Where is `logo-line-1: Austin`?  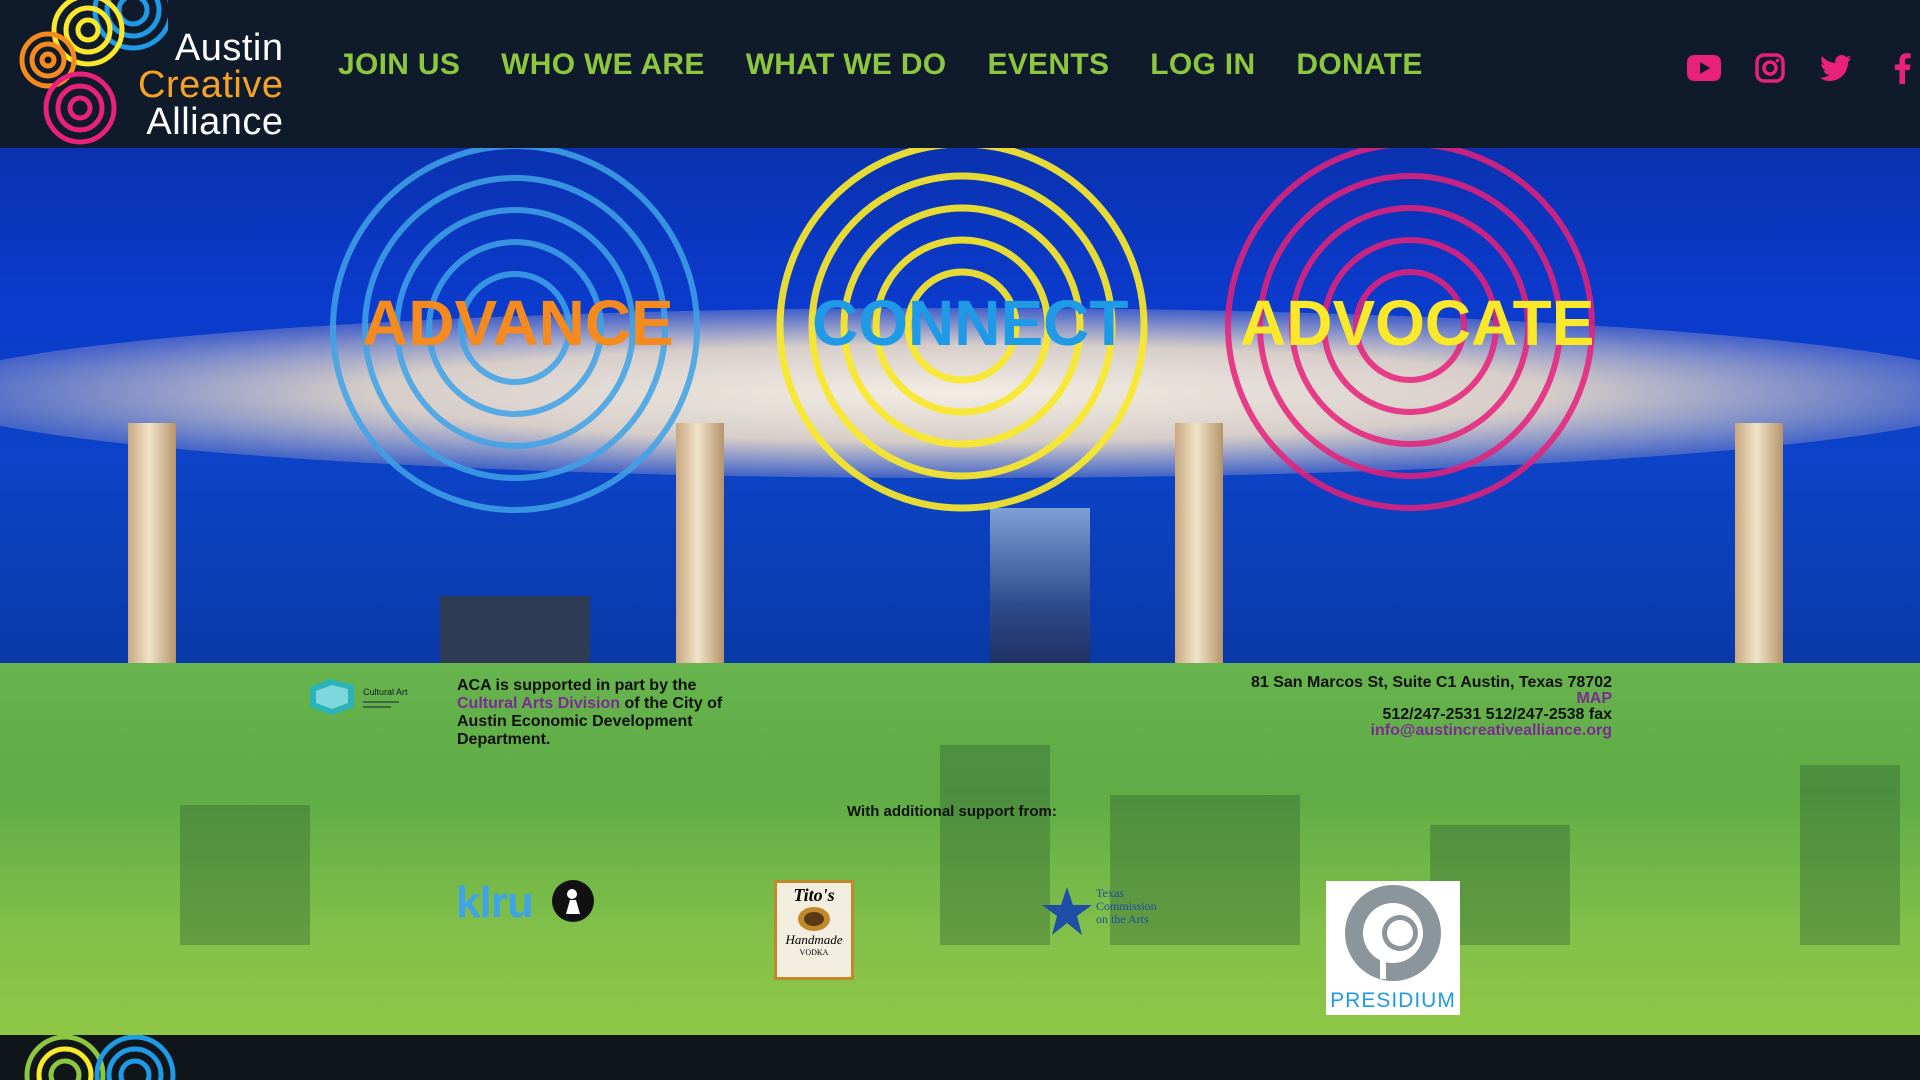 logo-line-1: Austin is located at coordinates (229, 48).